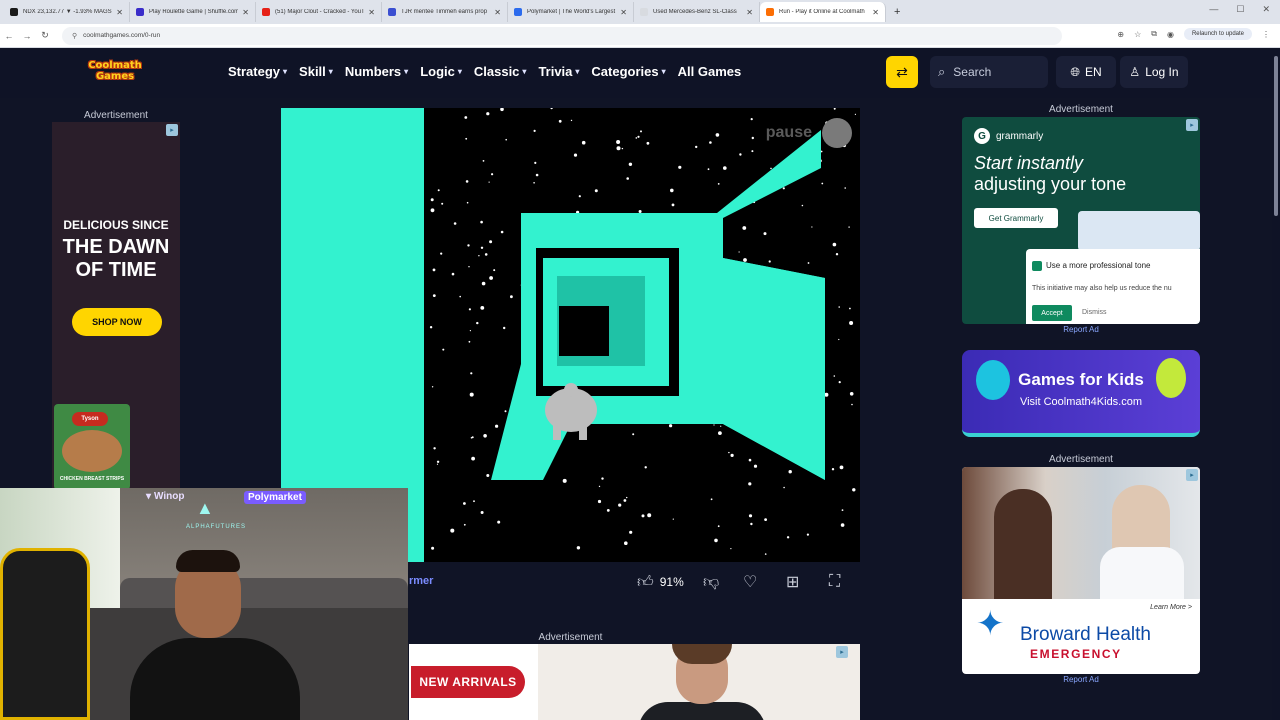 Image resolution: width=1280 pixels, height=720 pixels. Describe the element at coordinates (27, 36) in the screenshot. I see `forward-icon: →` at that location.